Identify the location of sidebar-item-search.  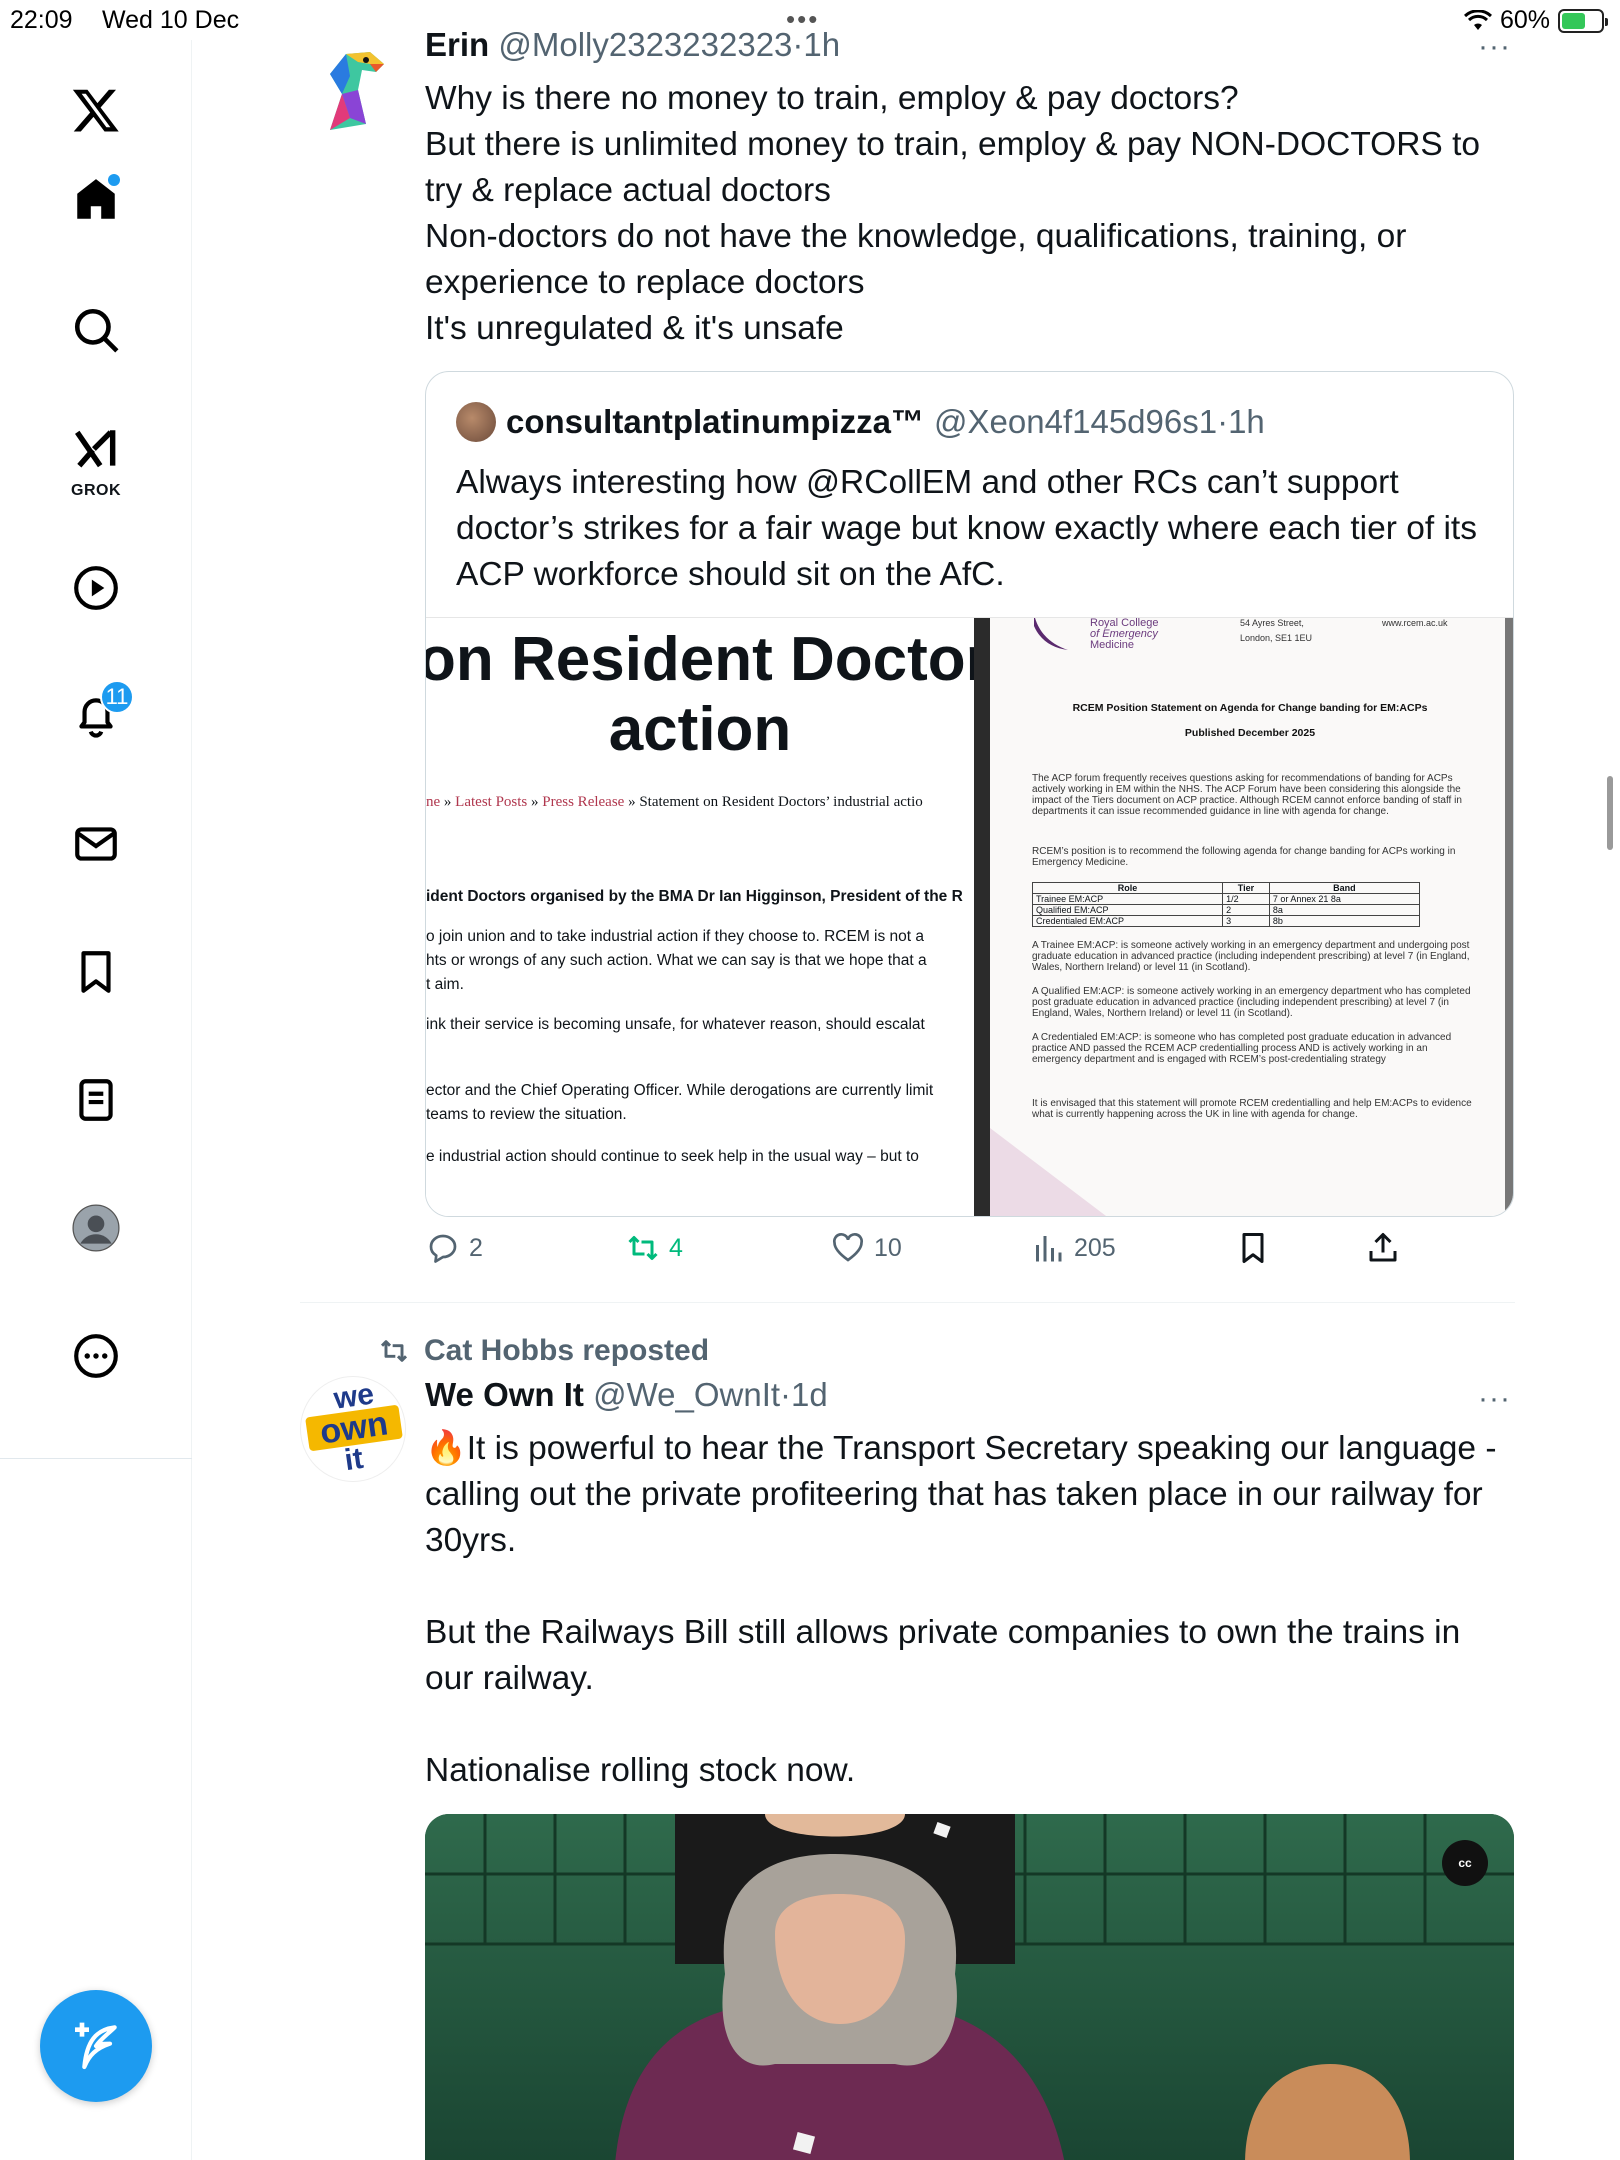
(96, 330).